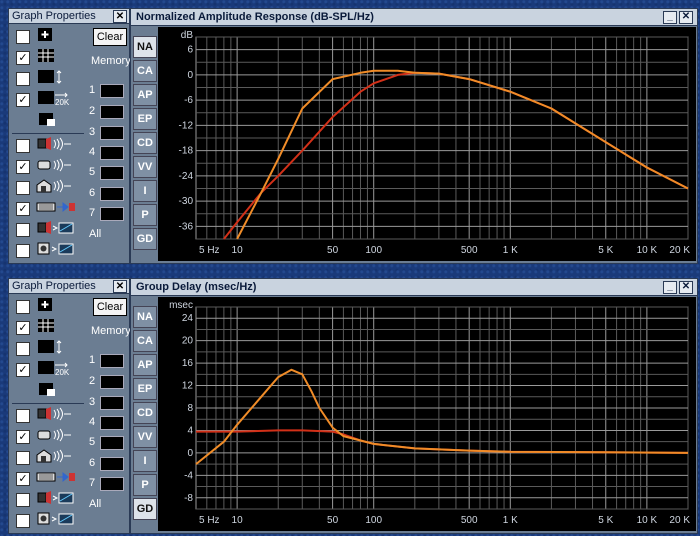 This screenshot has height=536, width=700. What do you see at coordinates (186, 226) in the screenshot?
I see `y-tick-label: -36` at bounding box center [186, 226].